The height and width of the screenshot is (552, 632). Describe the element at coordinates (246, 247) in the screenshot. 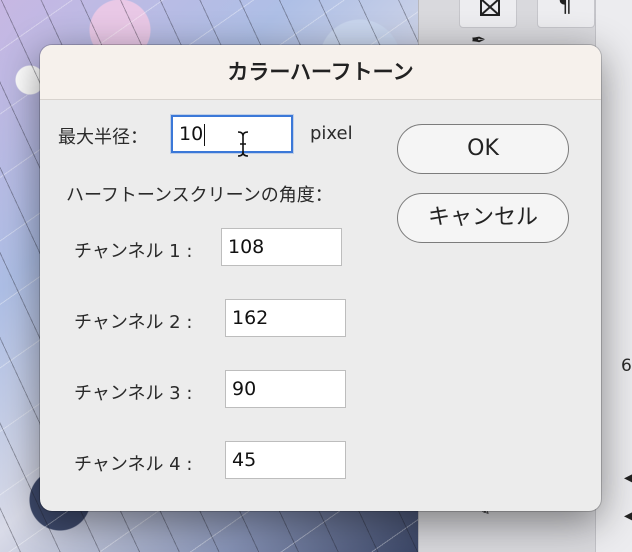

I see `channel-1-value: 108` at that location.